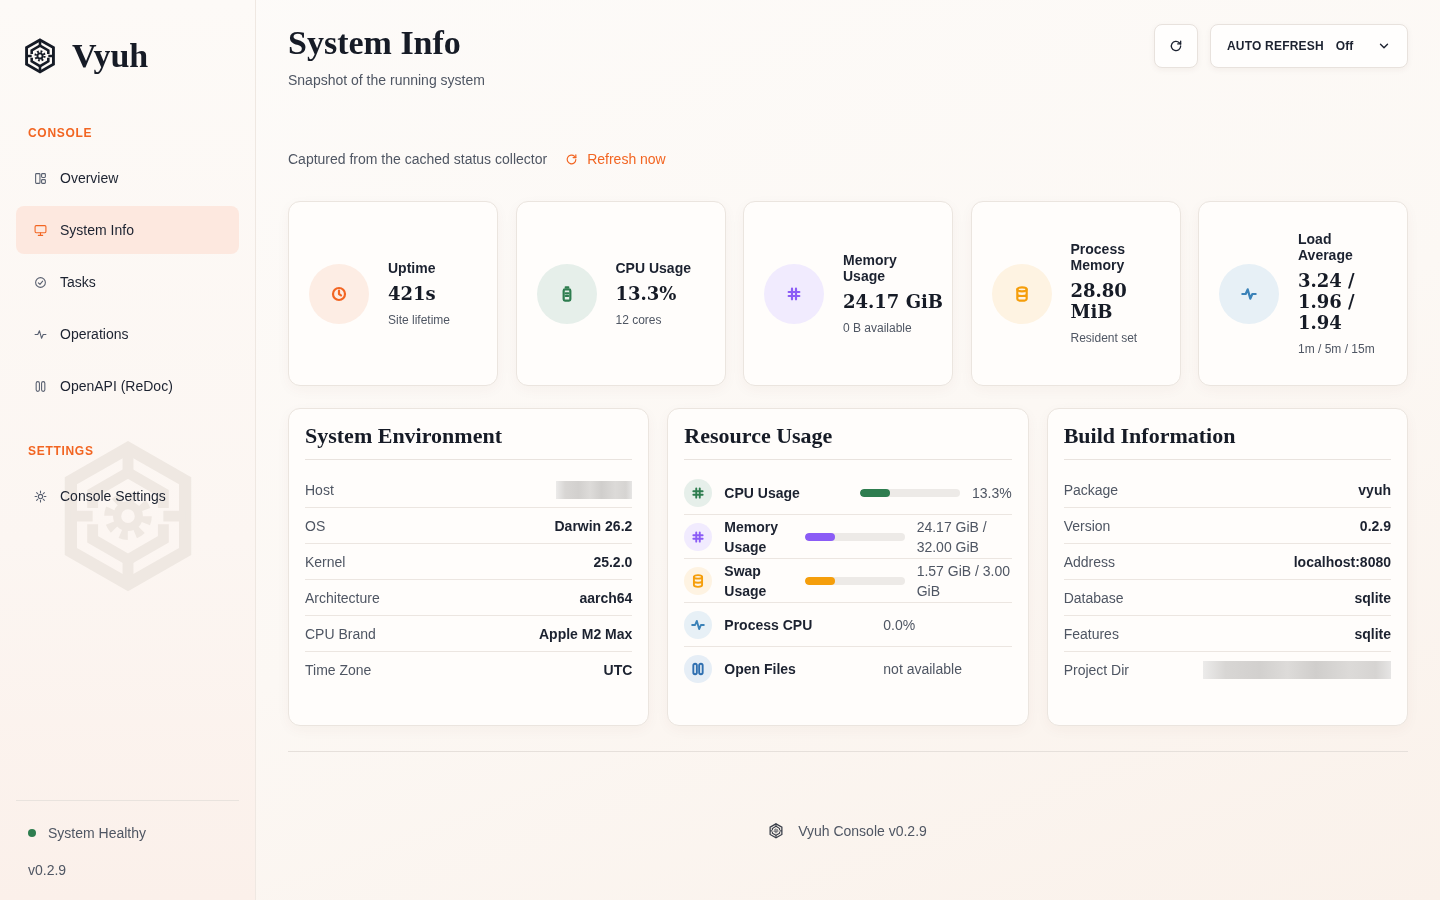  I want to click on row-label: Architecture, so click(342, 597).